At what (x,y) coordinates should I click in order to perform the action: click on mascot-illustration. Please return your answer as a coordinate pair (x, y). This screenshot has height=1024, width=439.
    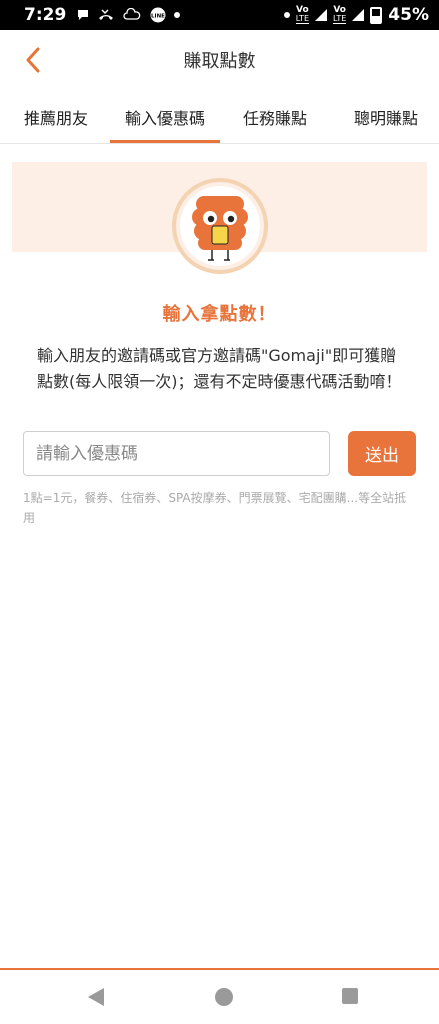
    Looking at the image, I should click on (220, 226).